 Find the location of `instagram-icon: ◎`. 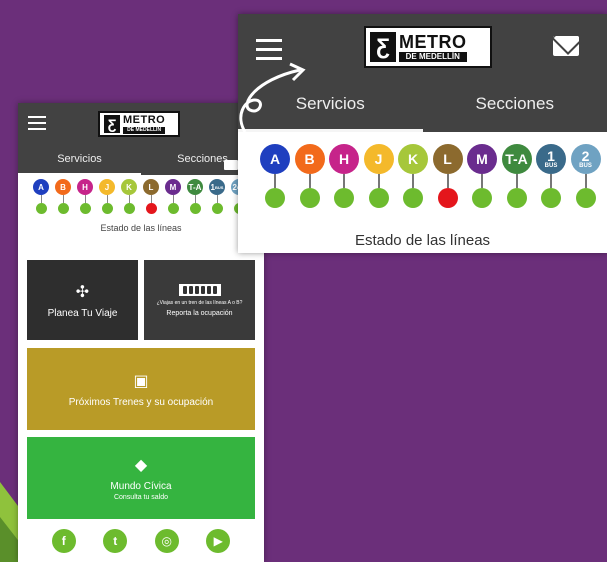

instagram-icon: ◎ is located at coordinates (166, 541).